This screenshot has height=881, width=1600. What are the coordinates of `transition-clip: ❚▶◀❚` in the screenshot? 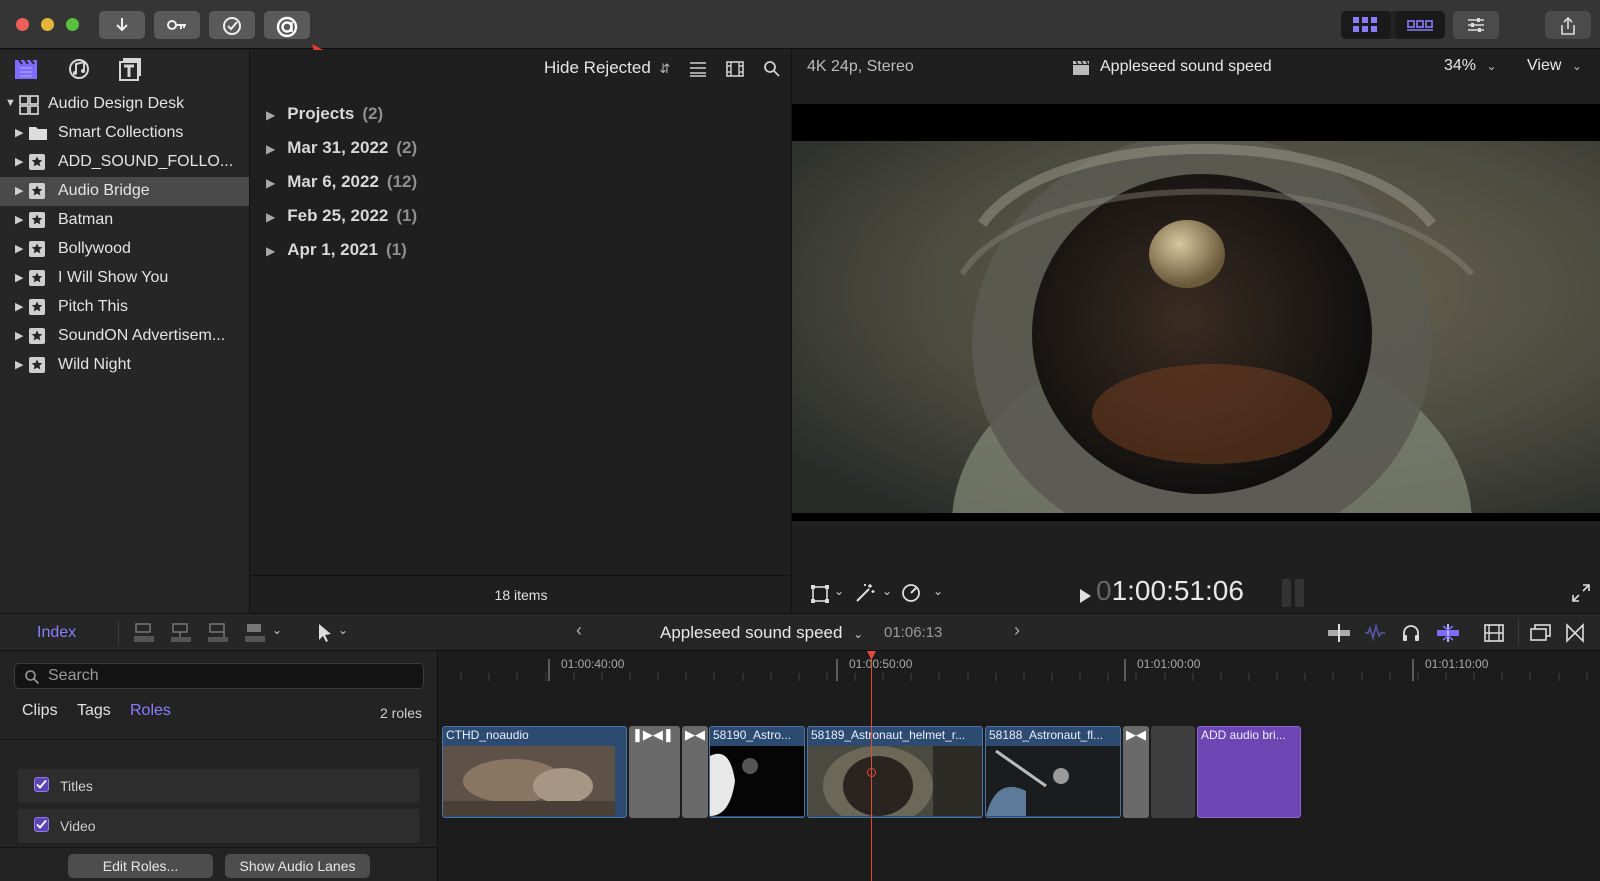 It's located at (654, 772).